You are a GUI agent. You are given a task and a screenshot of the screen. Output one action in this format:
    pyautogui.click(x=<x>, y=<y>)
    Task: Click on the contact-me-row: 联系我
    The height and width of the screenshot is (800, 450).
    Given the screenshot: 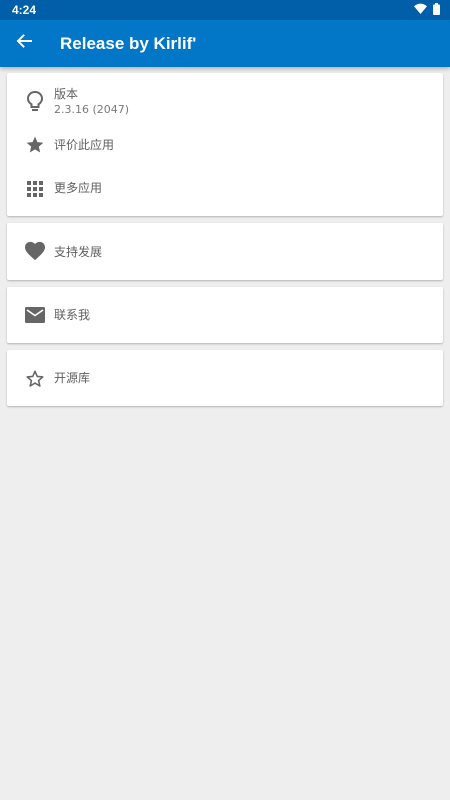 What is the action you would take?
    pyautogui.click(x=225, y=315)
    